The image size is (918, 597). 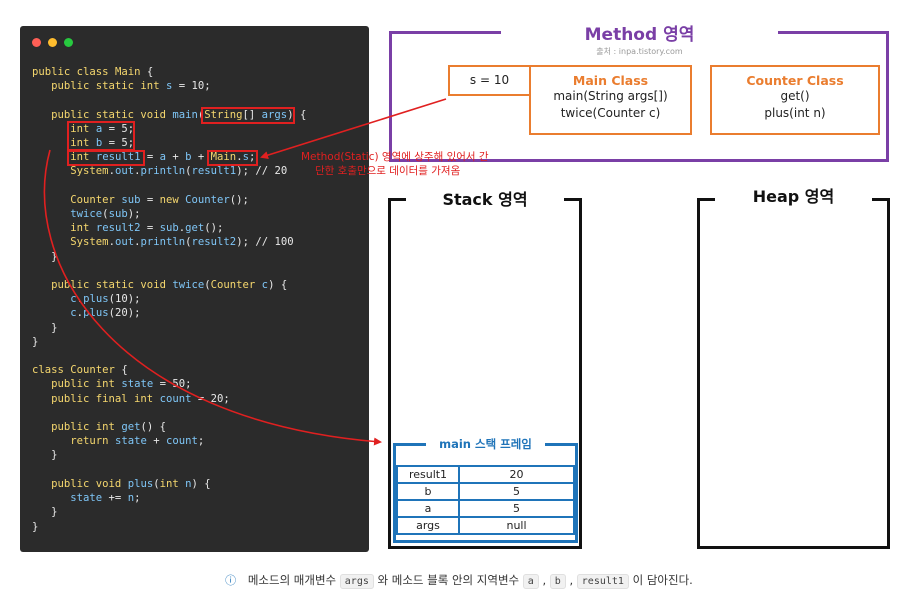 What do you see at coordinates (489, 80) in the screenshot?
I see `static-variable-box: s = 10` at bounding box center [489, 80].